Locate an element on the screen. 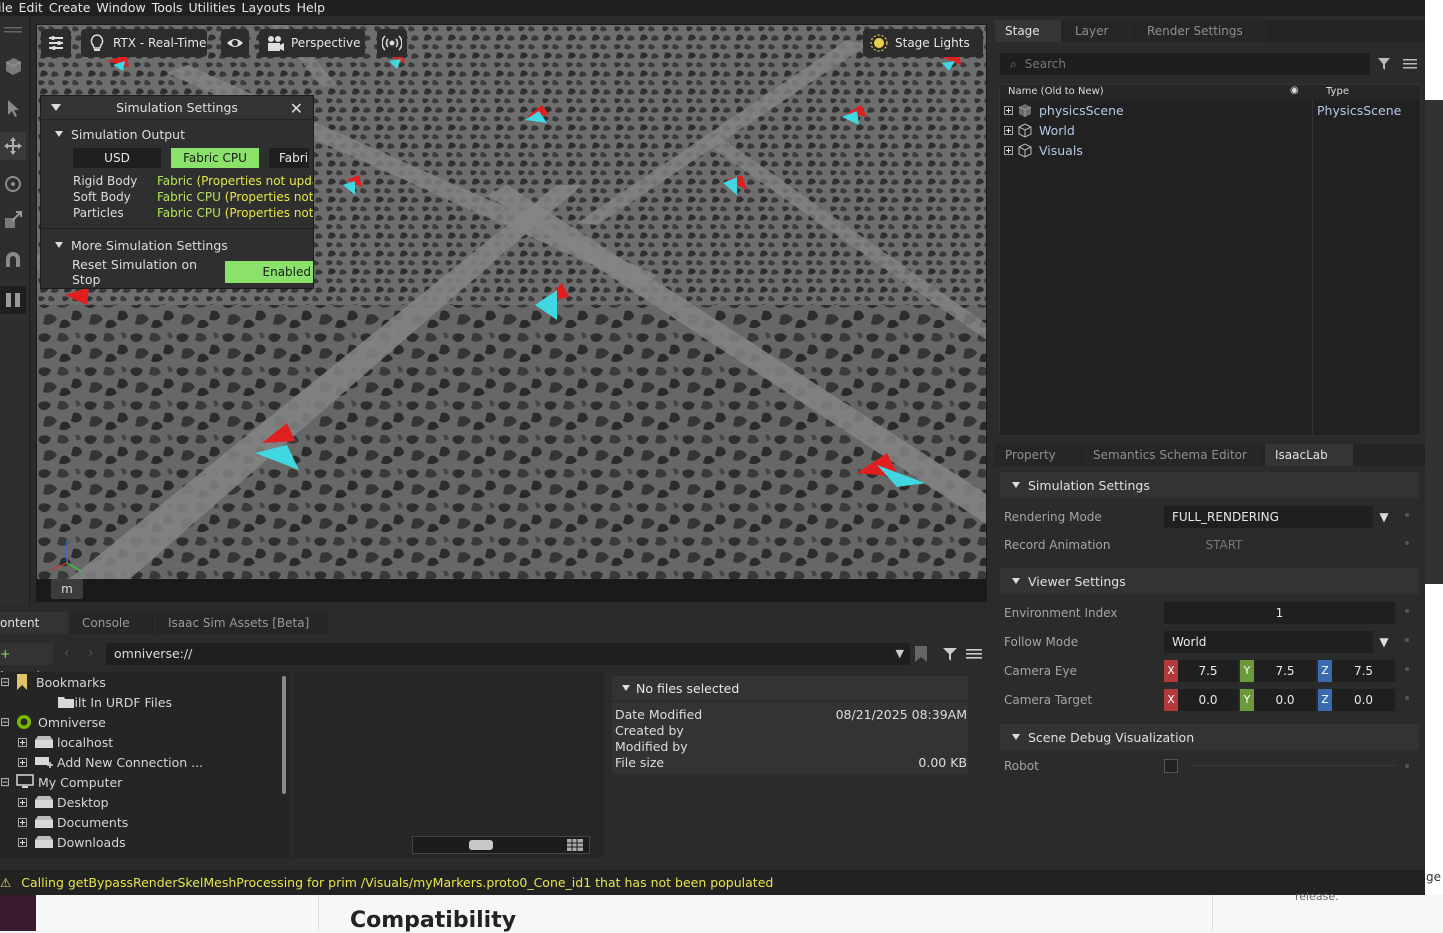  camera-target-z: 0.0 is located at coordinates (1363, 700).